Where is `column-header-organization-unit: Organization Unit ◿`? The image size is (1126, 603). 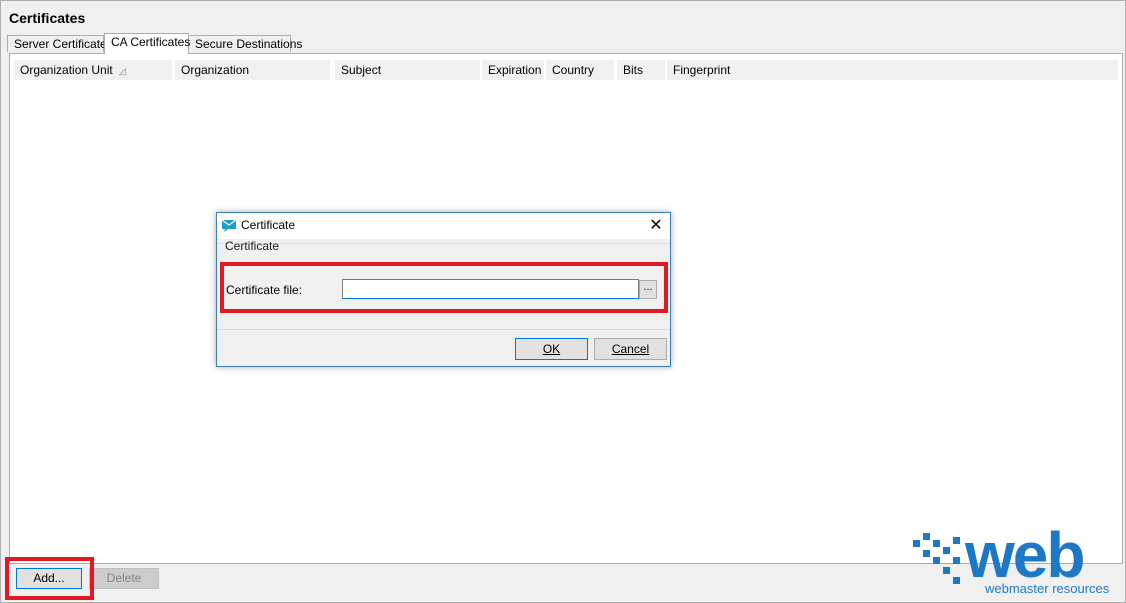
column-header-organization-unit: Organization Unit ◿ is located at coordinates (93, 70).